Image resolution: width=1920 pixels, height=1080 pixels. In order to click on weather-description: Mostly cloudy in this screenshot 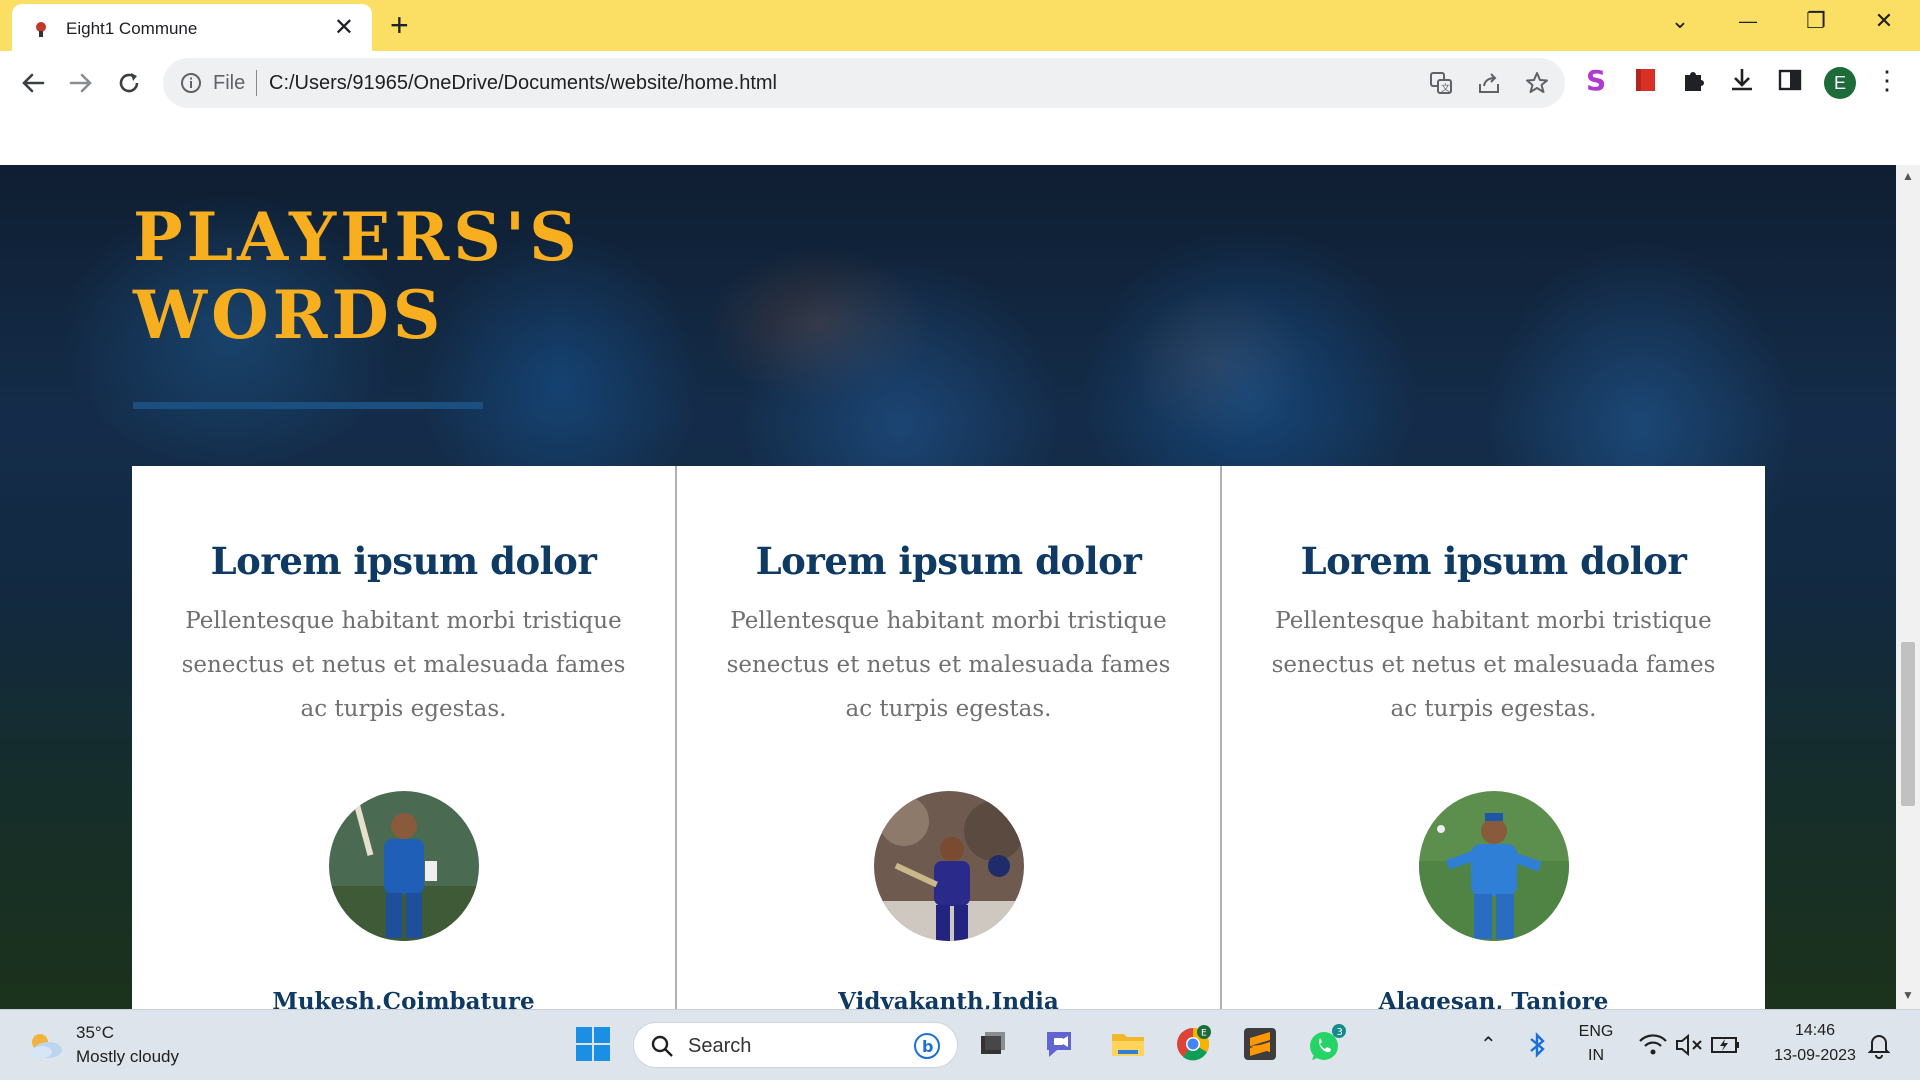, I will do `click(127, 1057)`.